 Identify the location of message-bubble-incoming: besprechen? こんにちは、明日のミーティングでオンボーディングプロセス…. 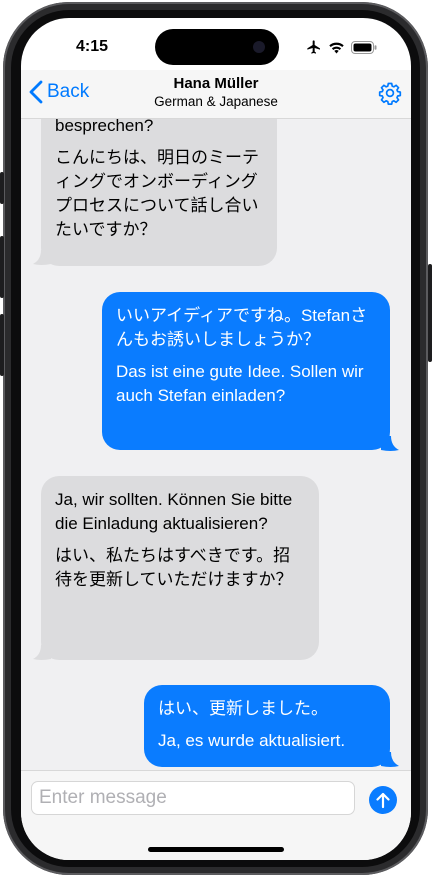
(159, 192).